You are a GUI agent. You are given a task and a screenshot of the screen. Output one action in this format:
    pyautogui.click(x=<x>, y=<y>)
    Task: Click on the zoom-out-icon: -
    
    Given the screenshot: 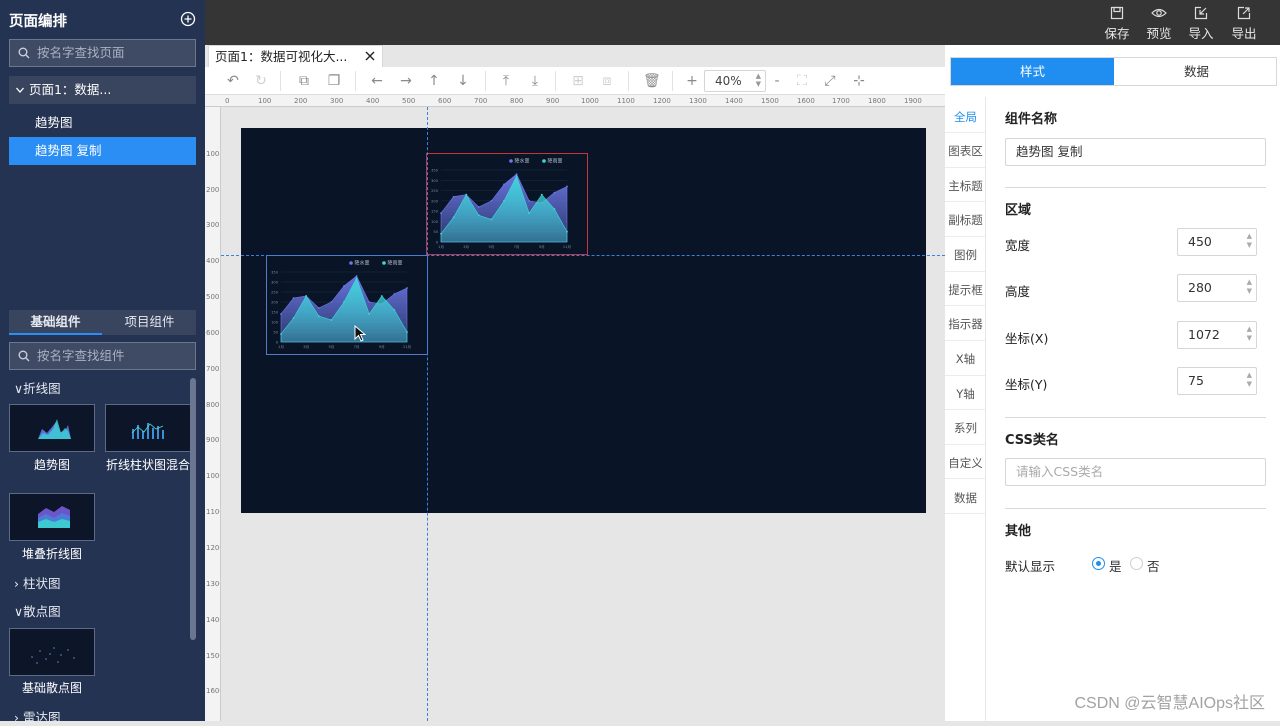 What is the action you would take?
    pyautogui.click(x=777, y=81)
    